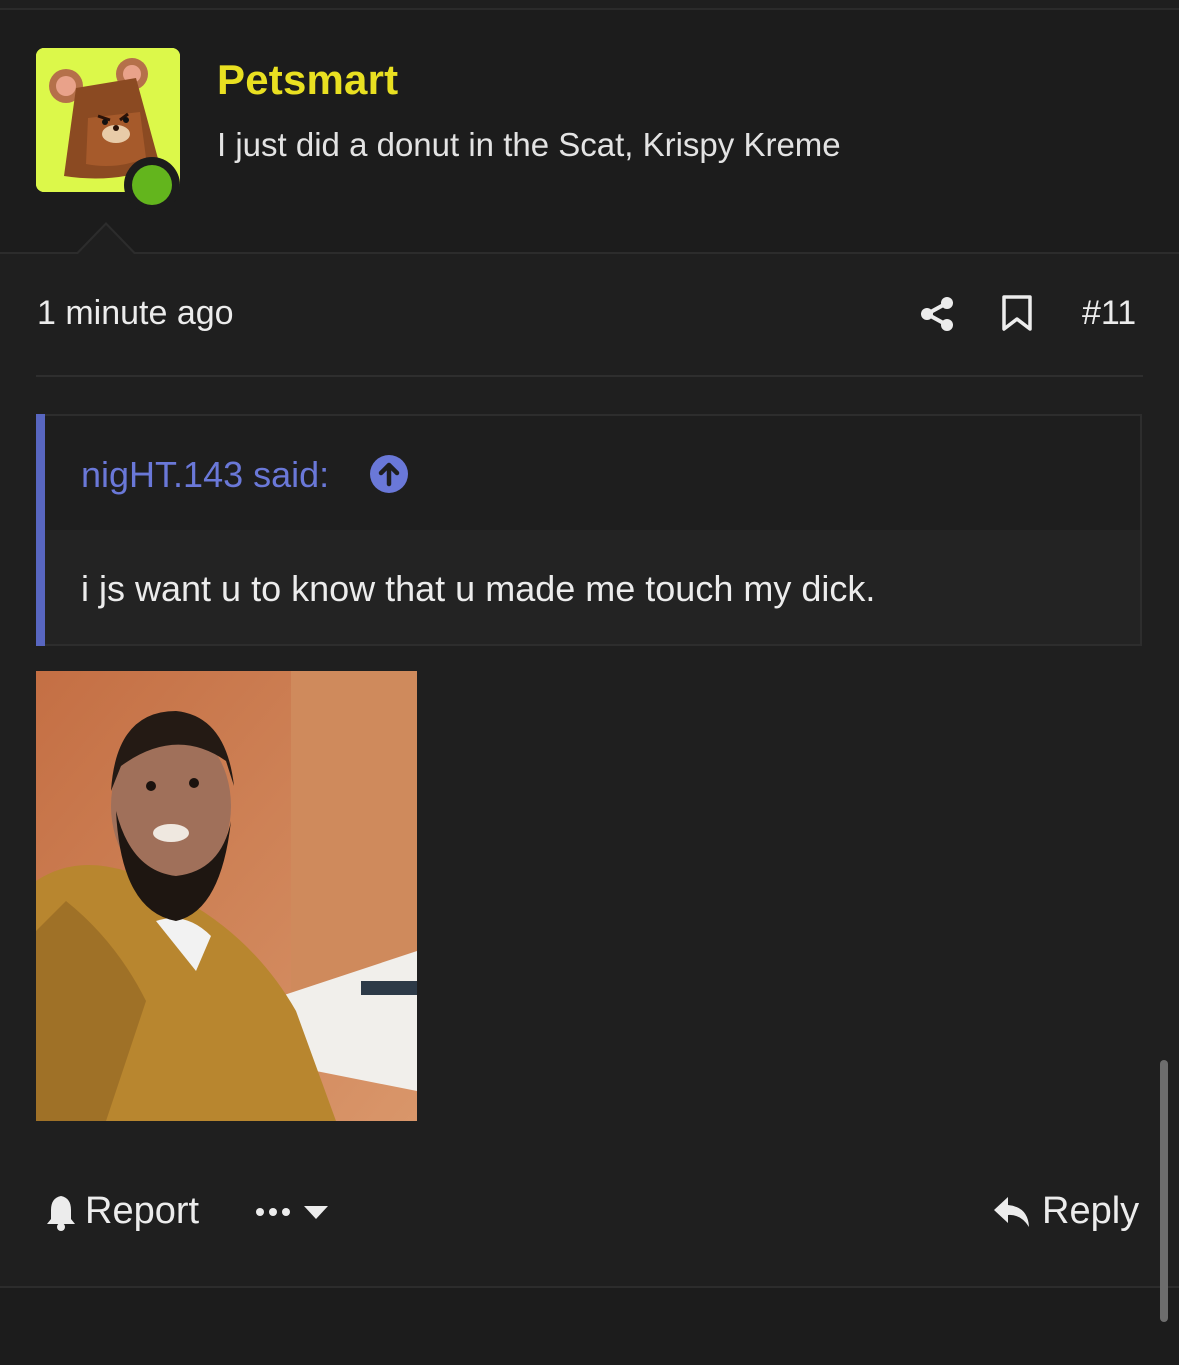 Image resolution: width=1179 pixels, height=1365 pixels. What do you see at coordinates (142, 1211) in the screenshot?
I see `report-button: Report` at bounding box center [142, 1211].